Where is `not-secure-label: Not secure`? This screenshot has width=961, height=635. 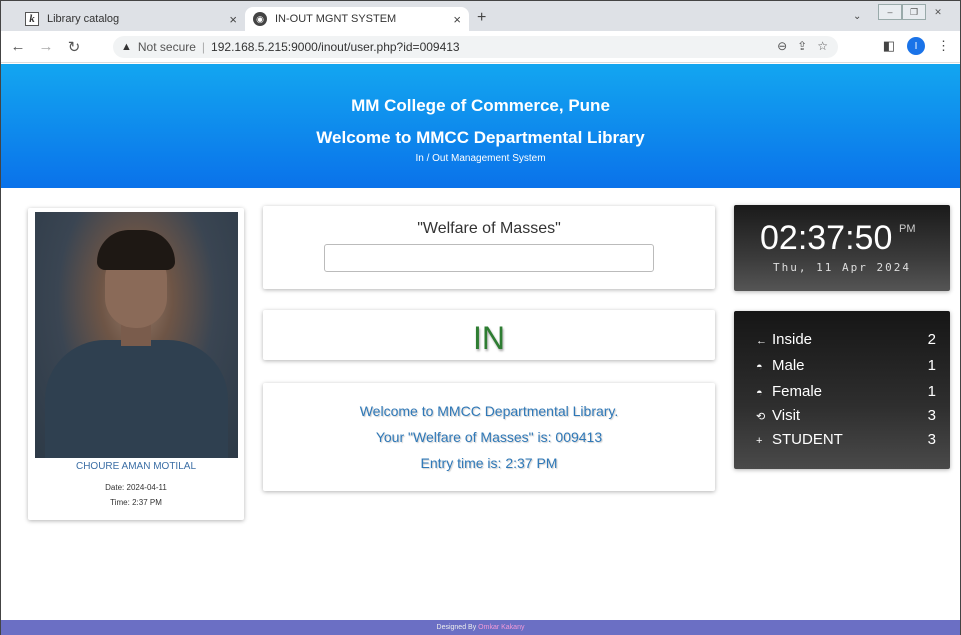 not-secure-label: Not secure is located at coordinates (166, 47).